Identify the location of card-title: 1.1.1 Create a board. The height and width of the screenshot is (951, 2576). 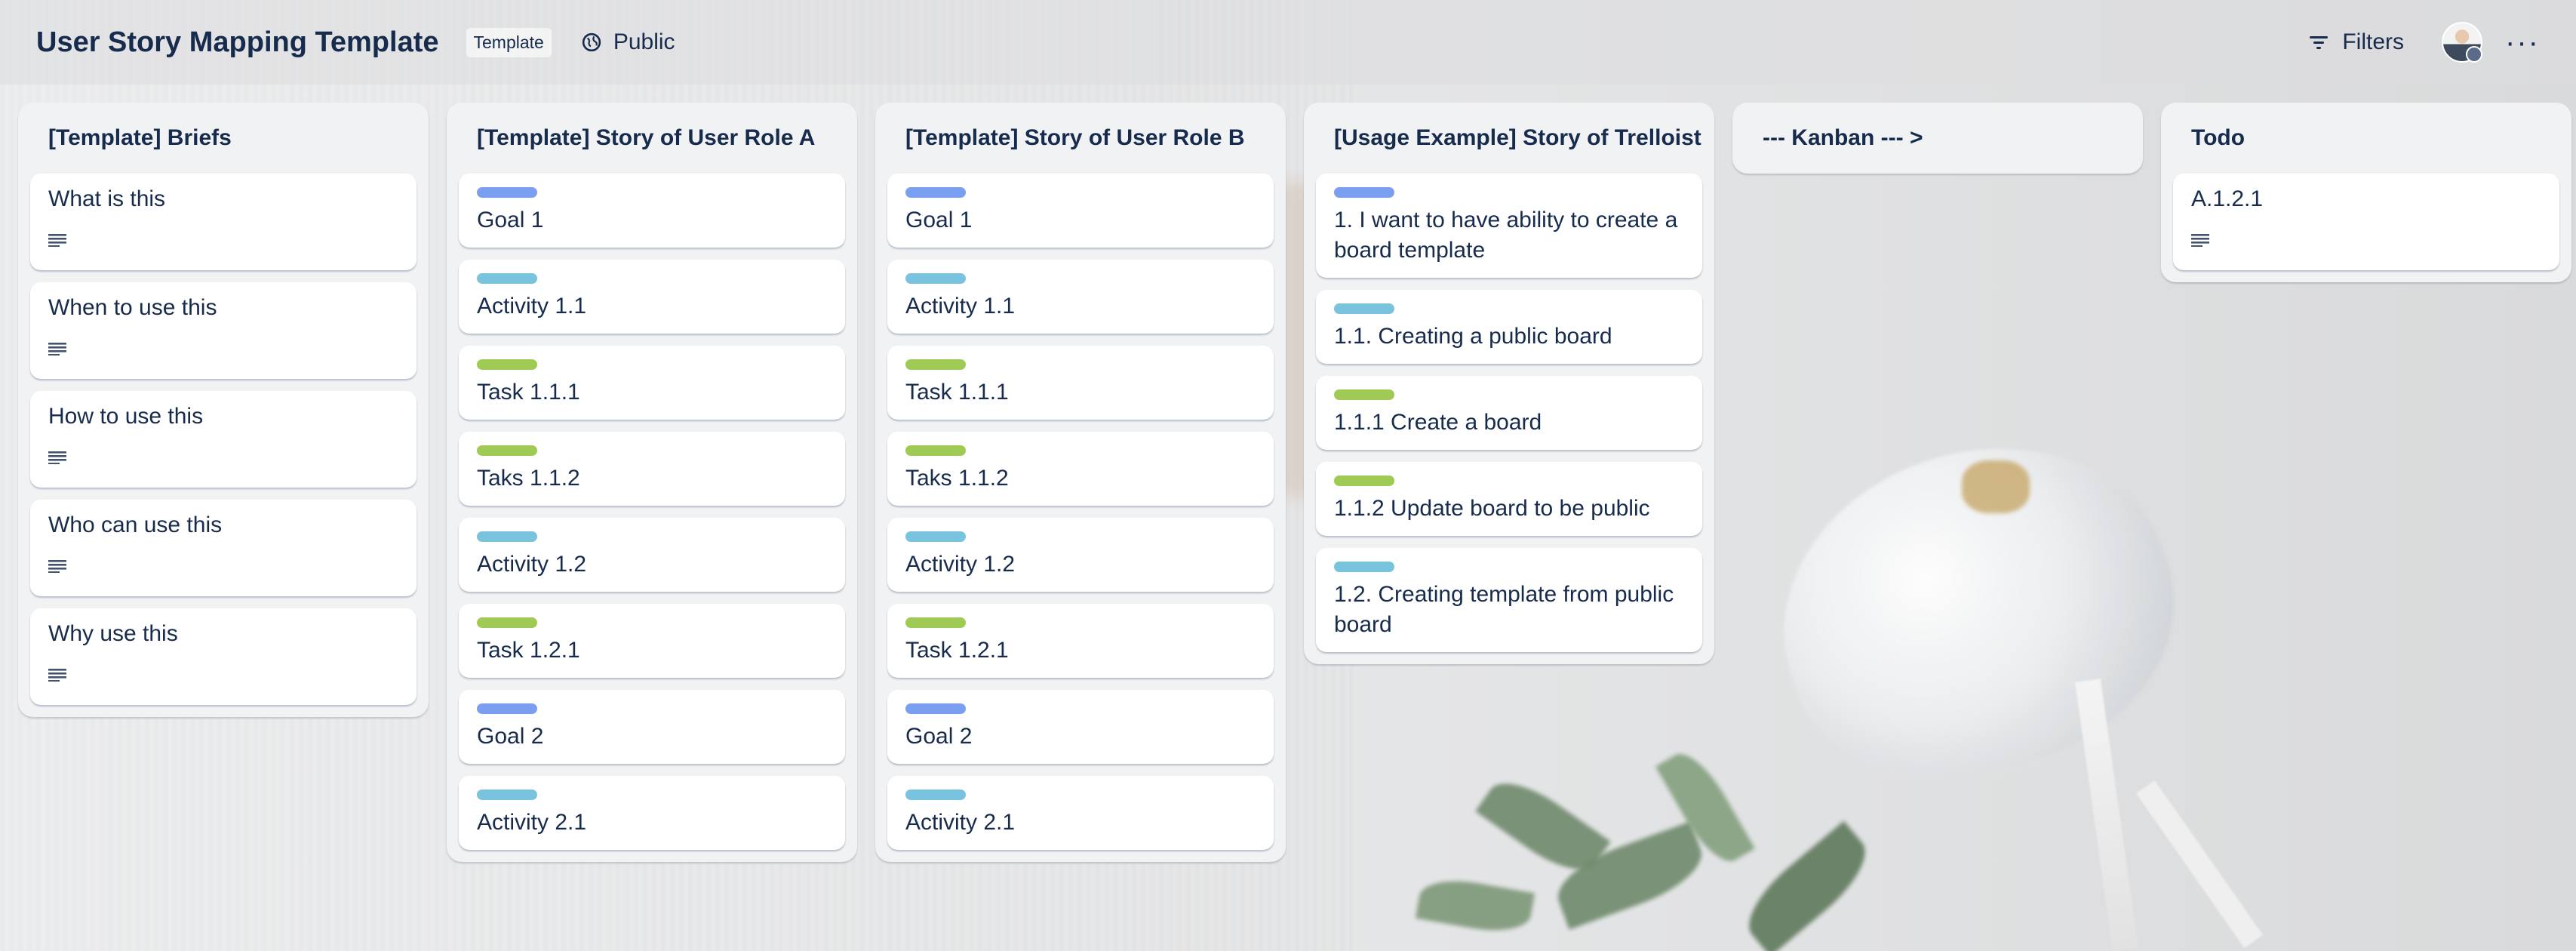
(1438, 422).